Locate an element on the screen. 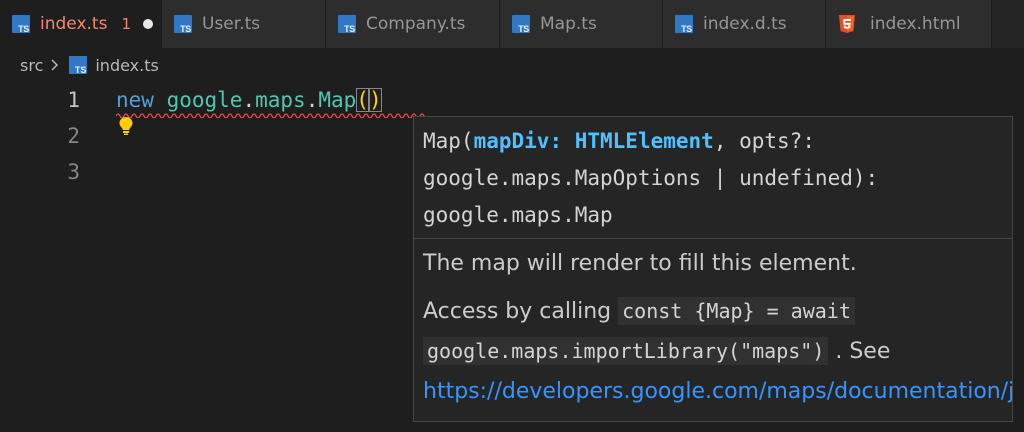  class-token: Map is located at coordinates (337, 100).